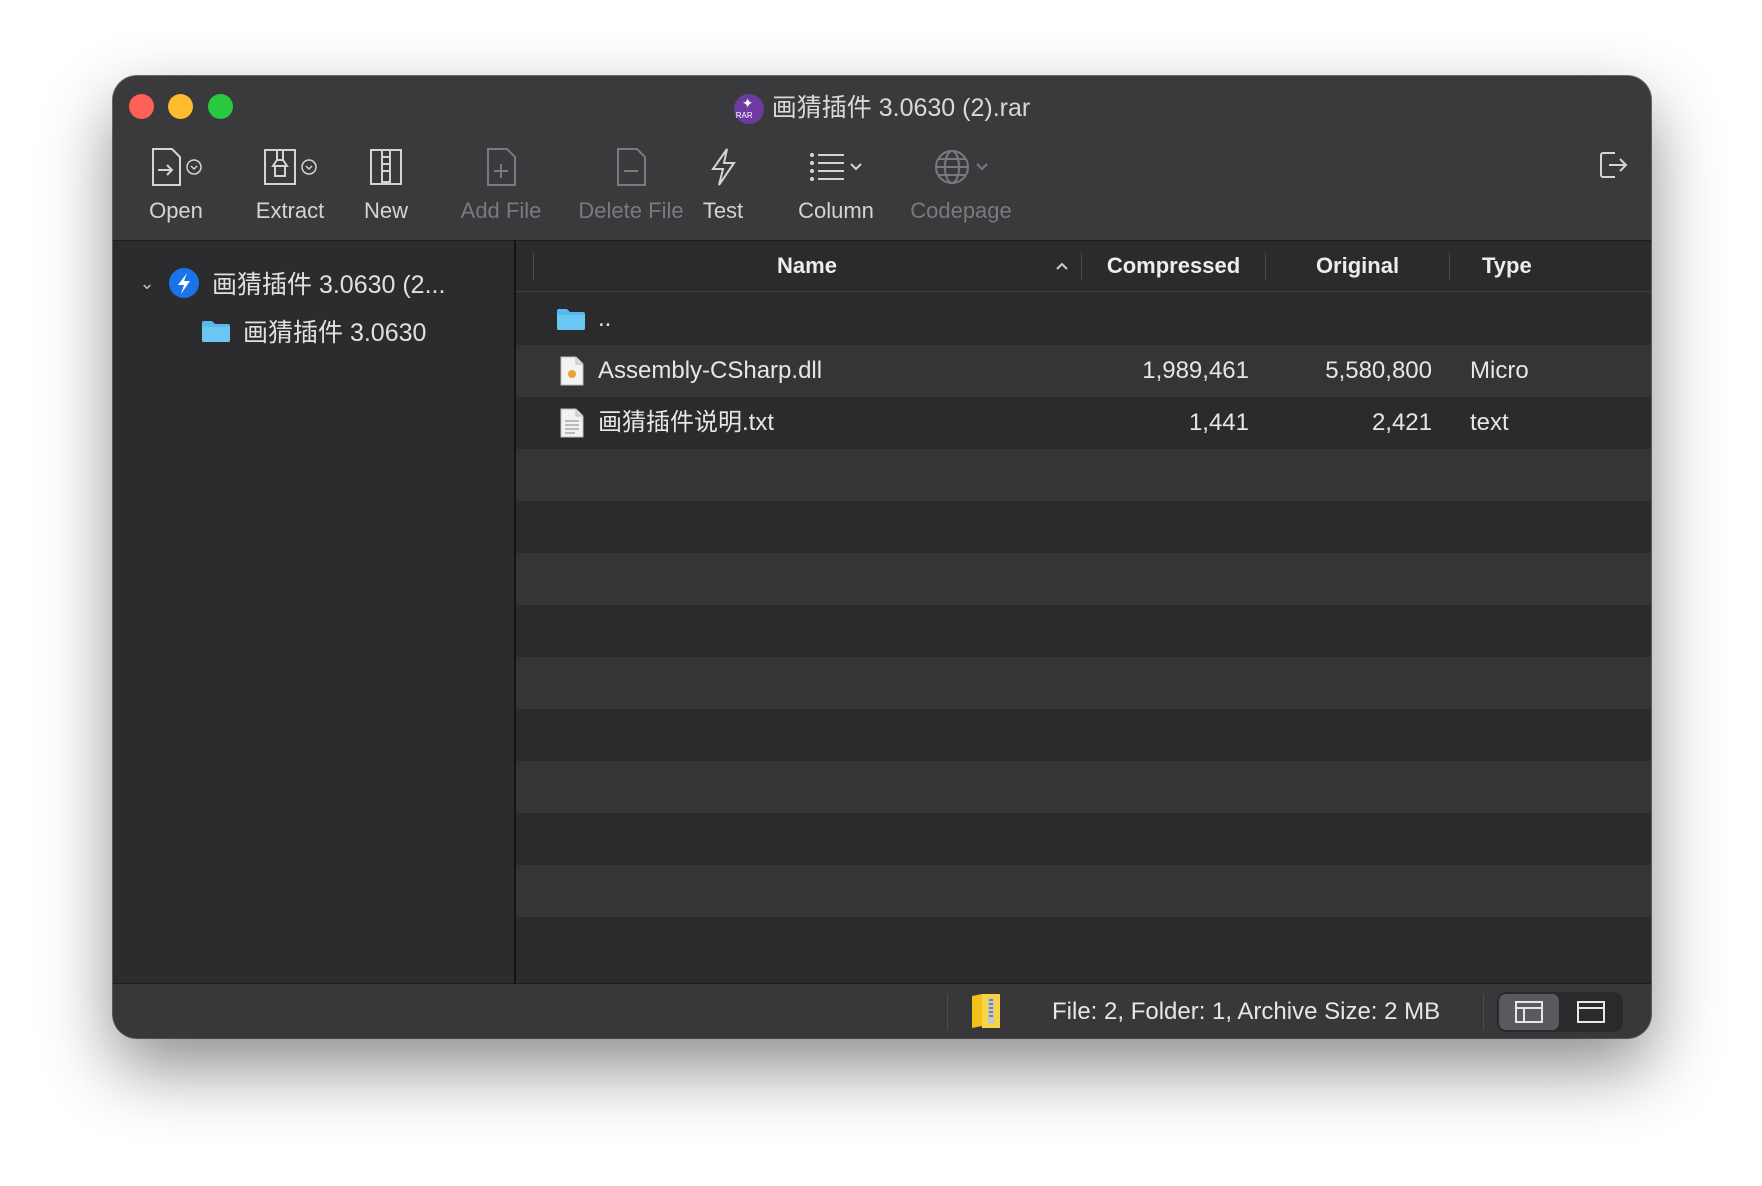 The width and height of the screenshot is (1762, 1186). What do you see at coordinates (1560, 1012) in the screenshot?
I see `view-mode-toggle` at bounding box center [1560, 1012].